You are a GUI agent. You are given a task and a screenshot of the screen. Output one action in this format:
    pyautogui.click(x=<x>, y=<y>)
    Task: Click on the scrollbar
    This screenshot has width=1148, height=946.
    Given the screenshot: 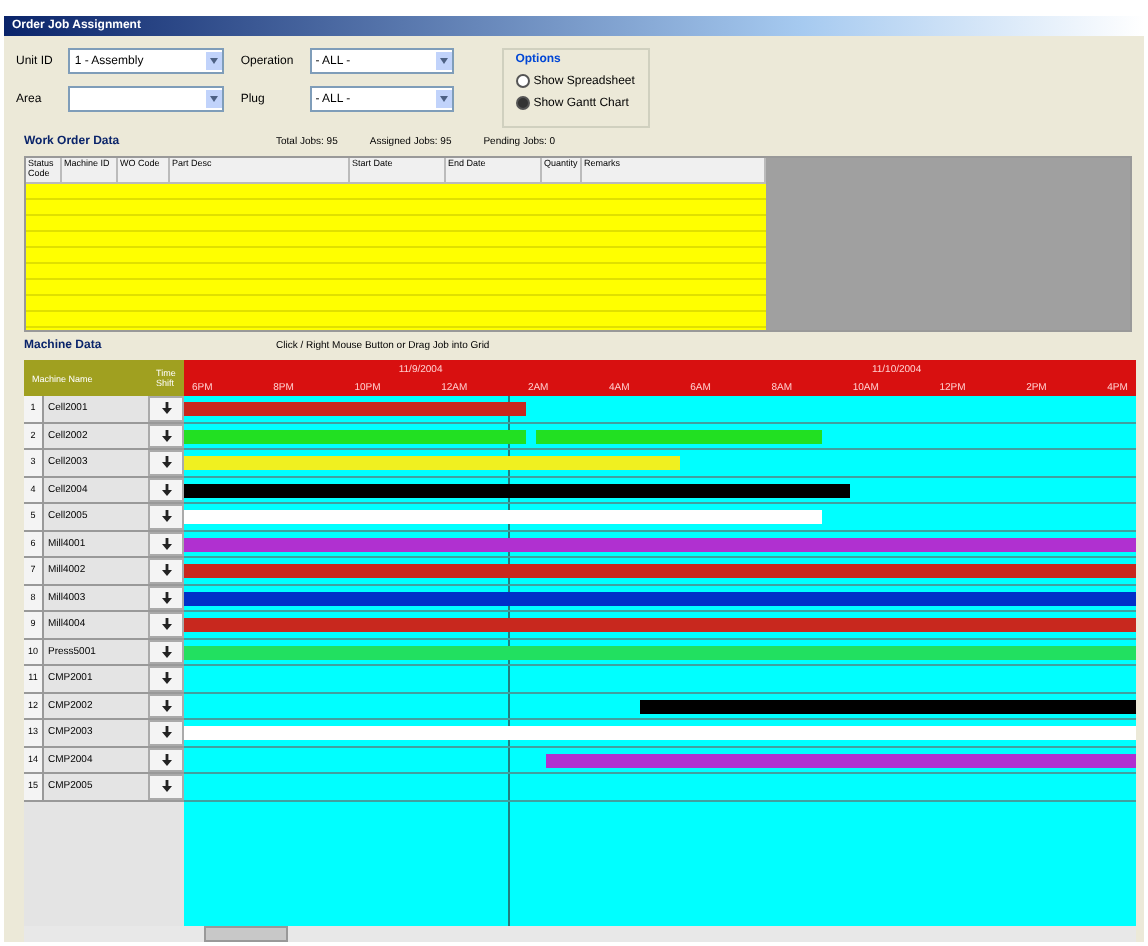 What is the action you would take?
    pyautogui.click(x=580, y=934)
    